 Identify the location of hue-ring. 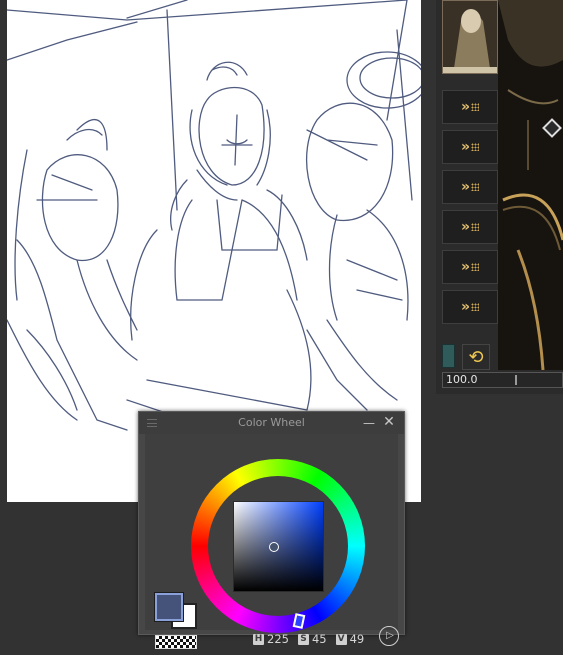
(278, 546).